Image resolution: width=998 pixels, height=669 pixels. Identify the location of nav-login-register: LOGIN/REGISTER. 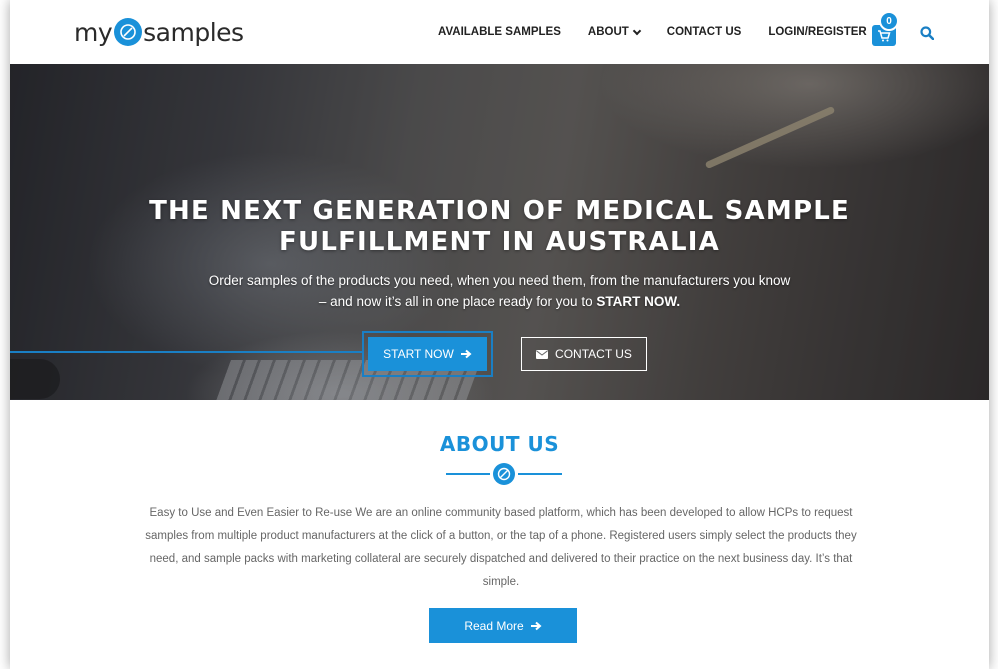
(817, 32).